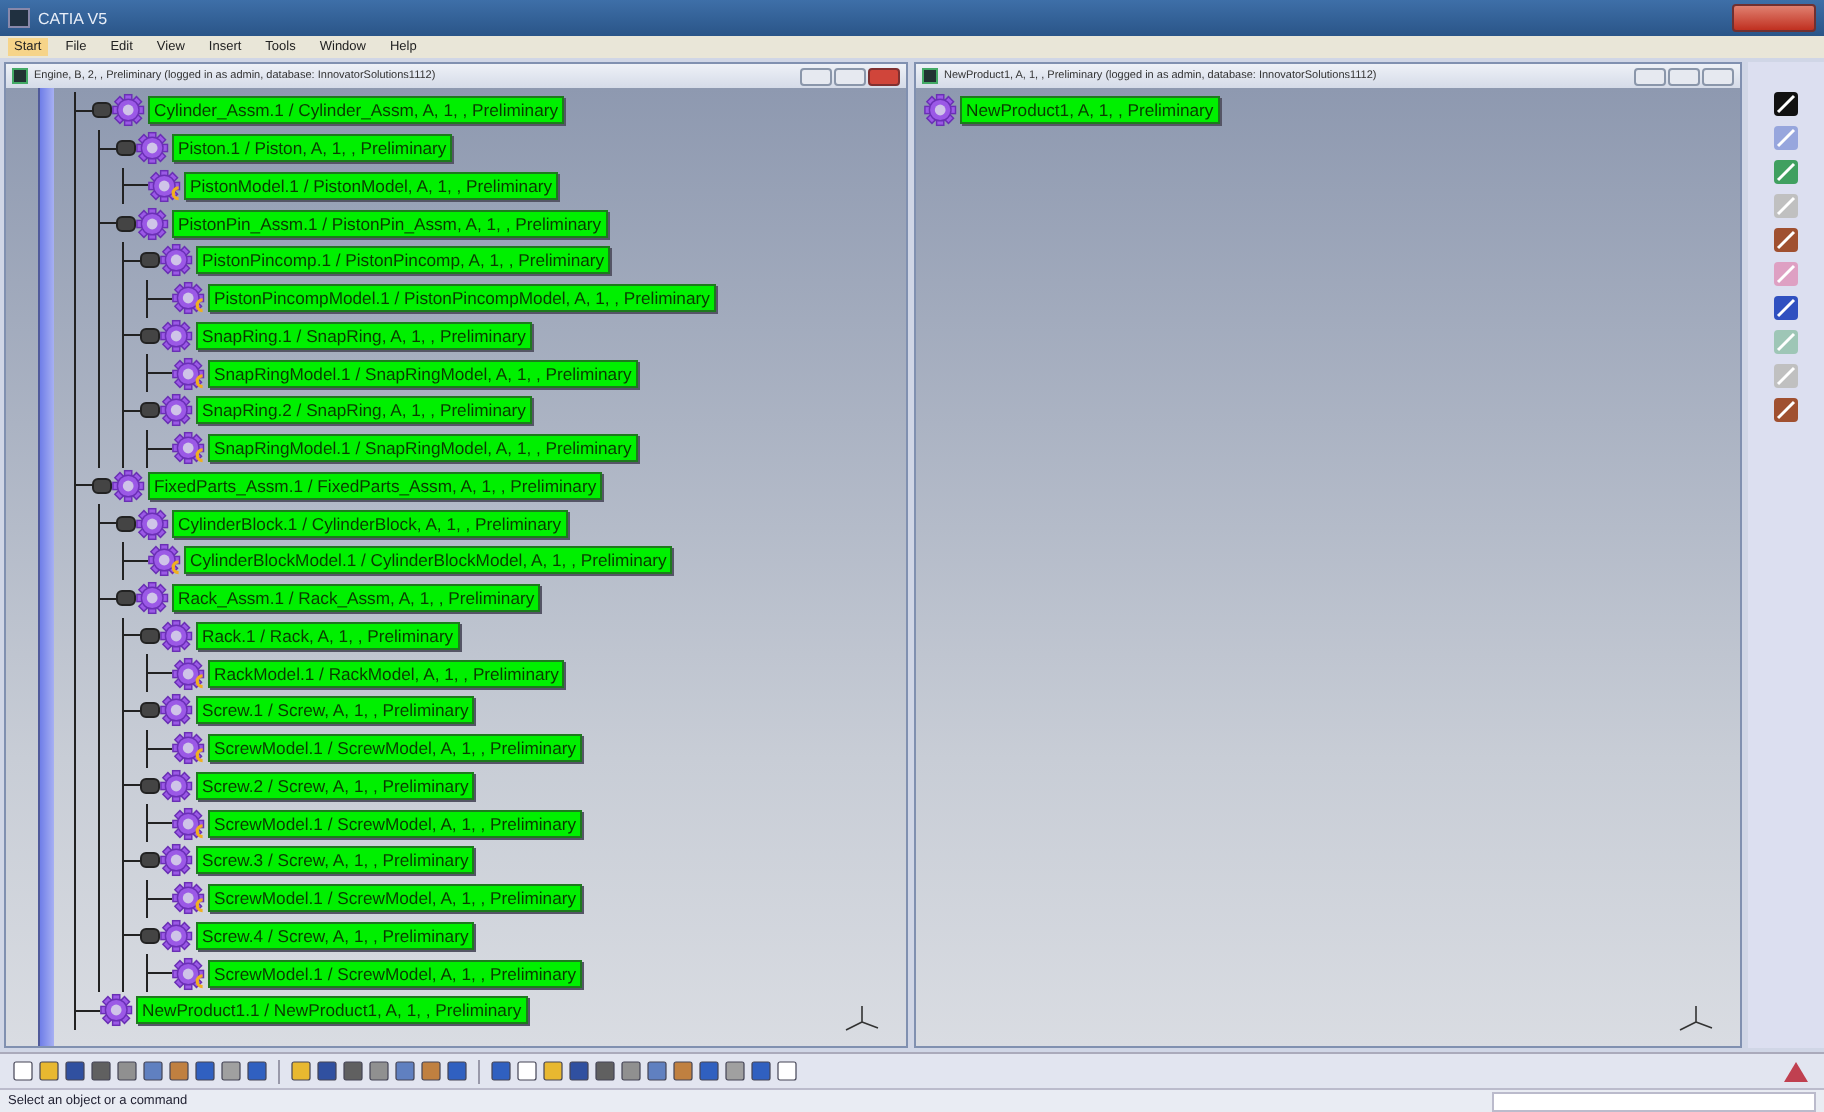 The height and width of the screenshot is (1112, 1824). Describe the element at coordinates (428, 560) in the screenshot. I see `tree-node-label: CylinderBlockModel.1 / CylinderBlockModel, A, 1, , Preliminary` at that location.